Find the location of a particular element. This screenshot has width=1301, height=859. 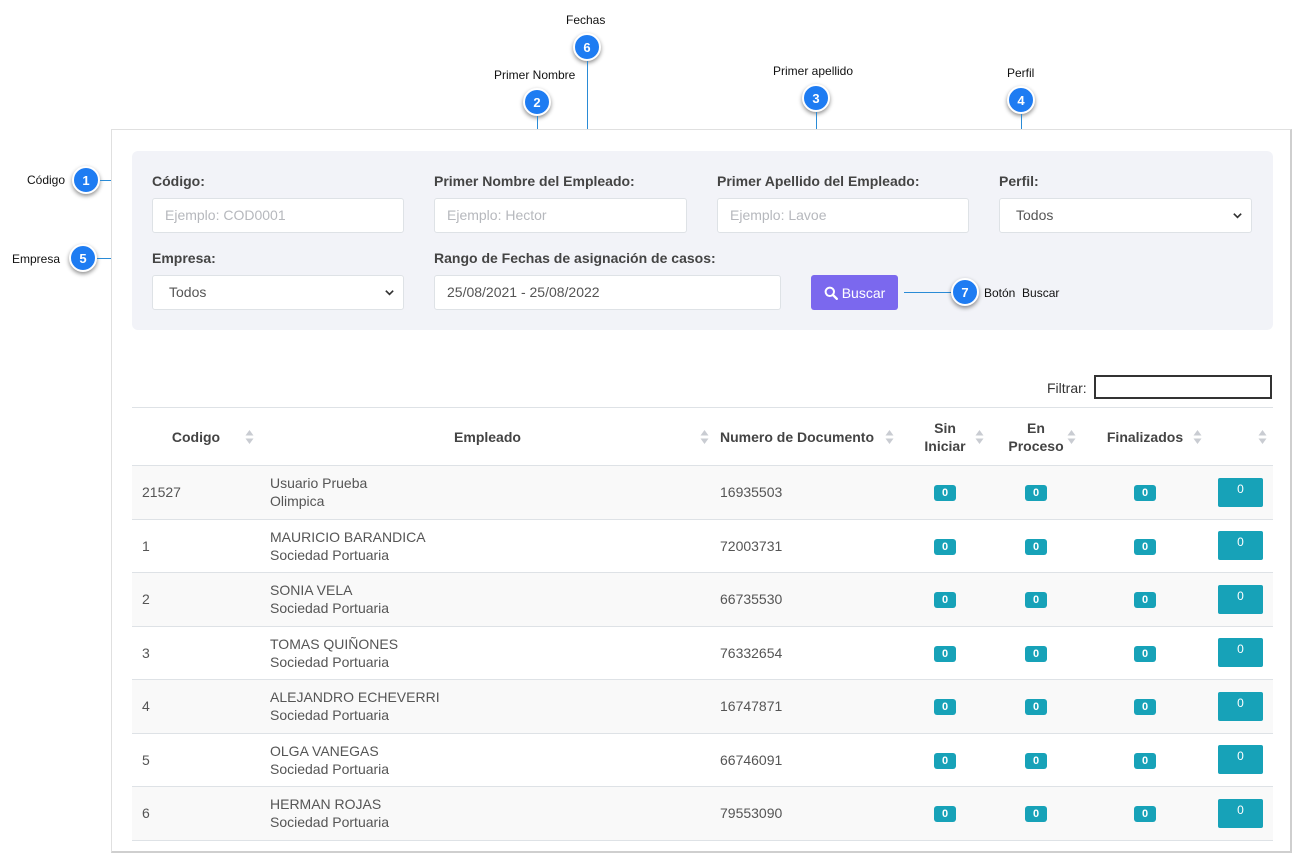

col-header-en-proceso: En Proceso is located at coordinates (1036, 436).